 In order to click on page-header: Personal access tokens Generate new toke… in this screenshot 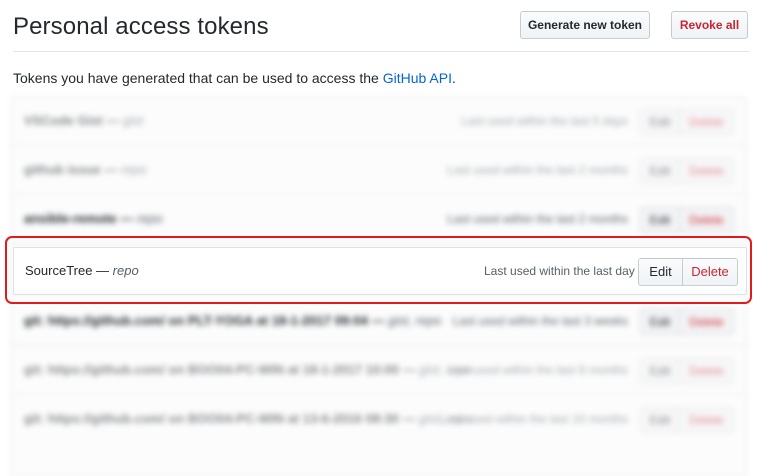, I will do `click(381, 26)`.